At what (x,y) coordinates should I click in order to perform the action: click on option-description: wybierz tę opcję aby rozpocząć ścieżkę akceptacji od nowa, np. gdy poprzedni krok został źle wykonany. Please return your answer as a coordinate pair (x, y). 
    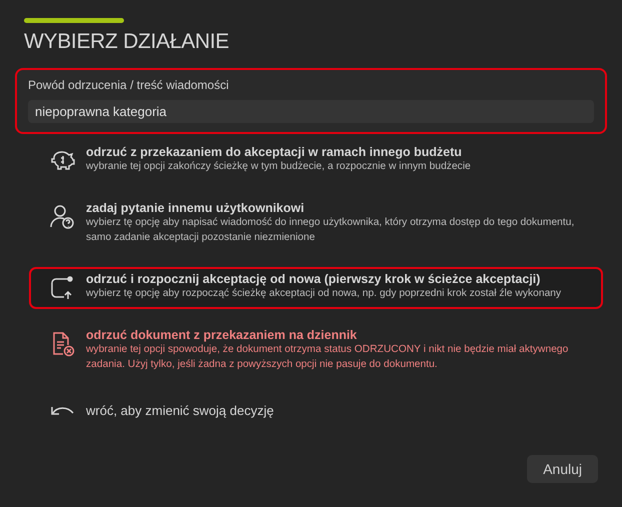
    Looking at the image, I should click on (324, 294).